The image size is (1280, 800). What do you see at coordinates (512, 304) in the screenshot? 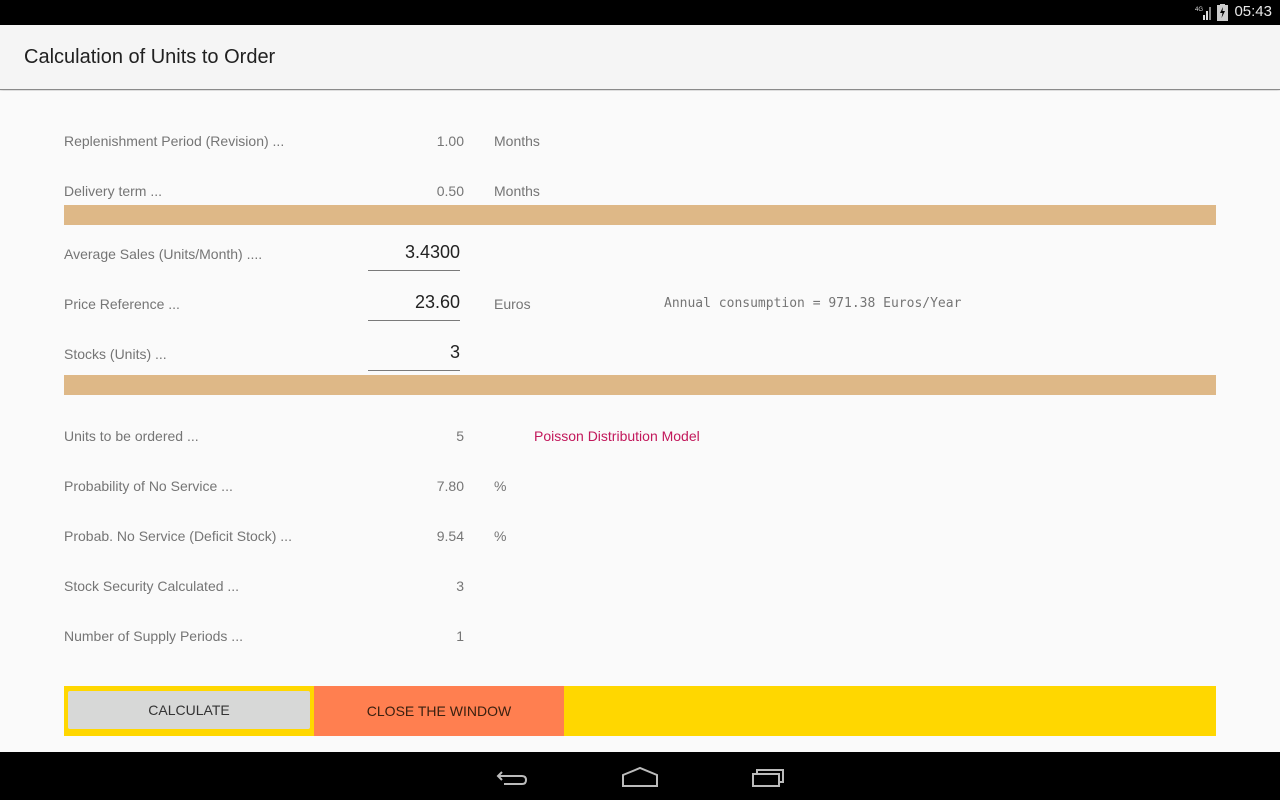
I see `price-reference-unit: Euros` at bounding box center [512, 304].